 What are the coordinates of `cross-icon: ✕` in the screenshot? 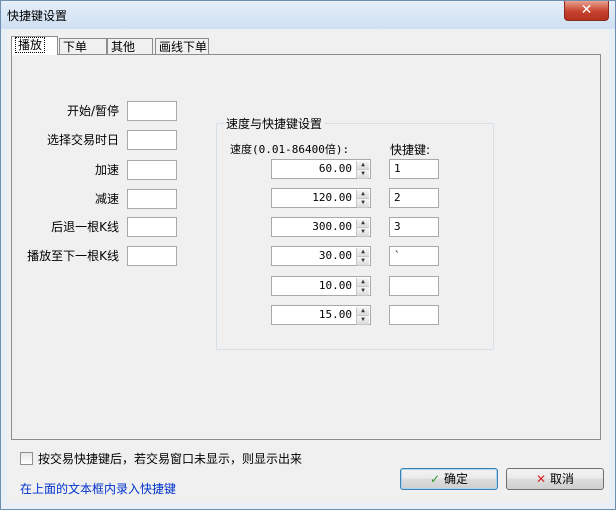 It's located at (541, 479).